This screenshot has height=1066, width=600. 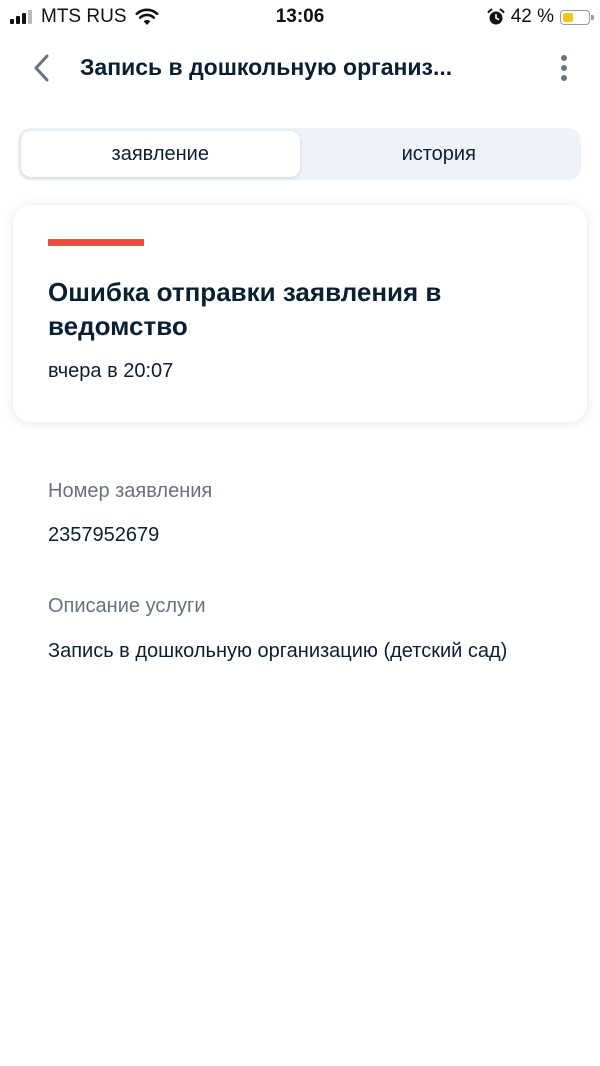 I want to click on service-description-label: Описание услуги, so click(x=127, y=606).